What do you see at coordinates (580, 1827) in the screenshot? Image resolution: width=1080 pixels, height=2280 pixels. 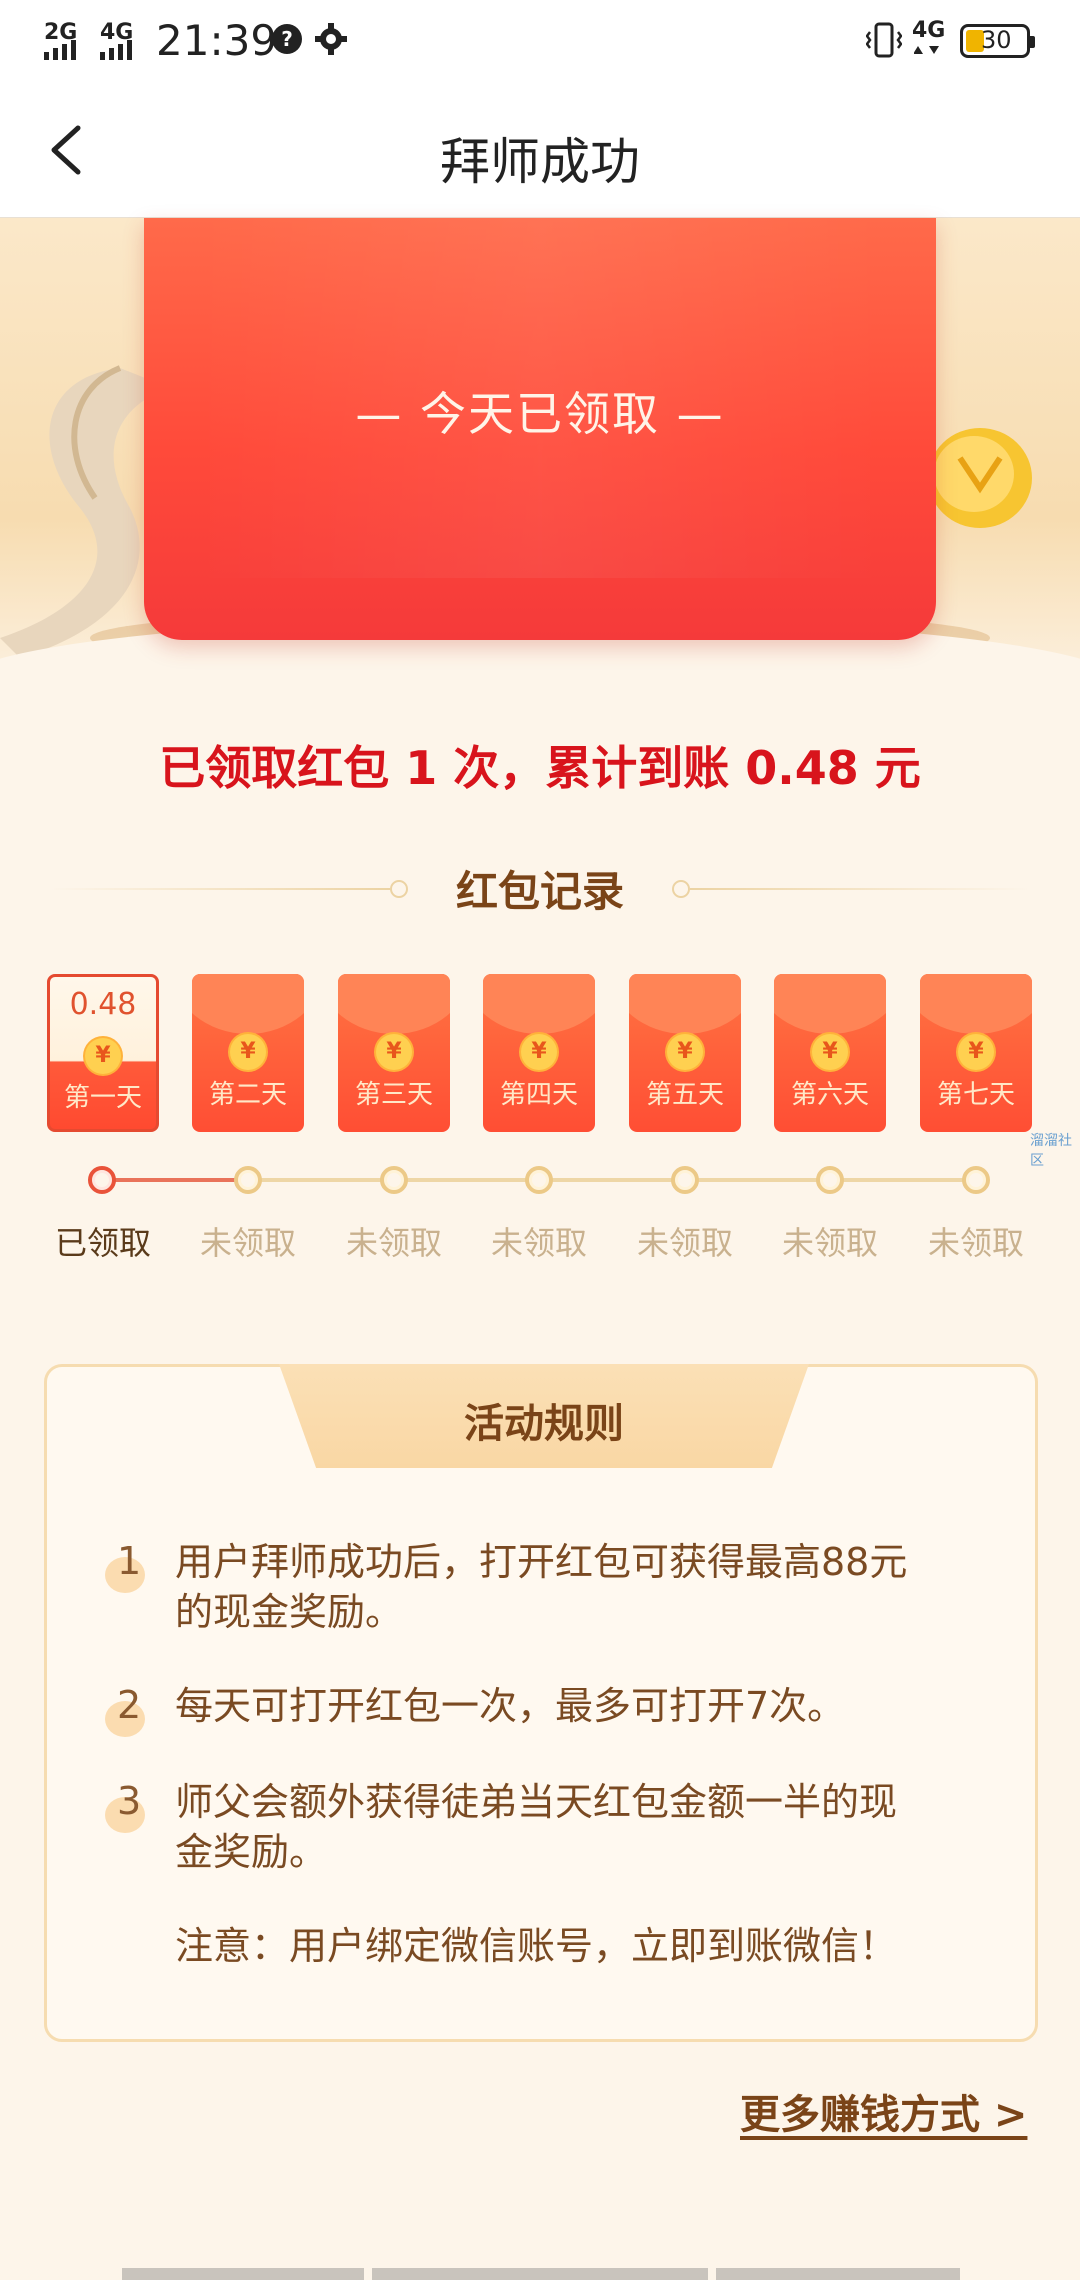 I see `rule-text-3: 师父会额外获得徒弟当天红包金额一半的现 金奖励。` at bounding box center [580, 1827].